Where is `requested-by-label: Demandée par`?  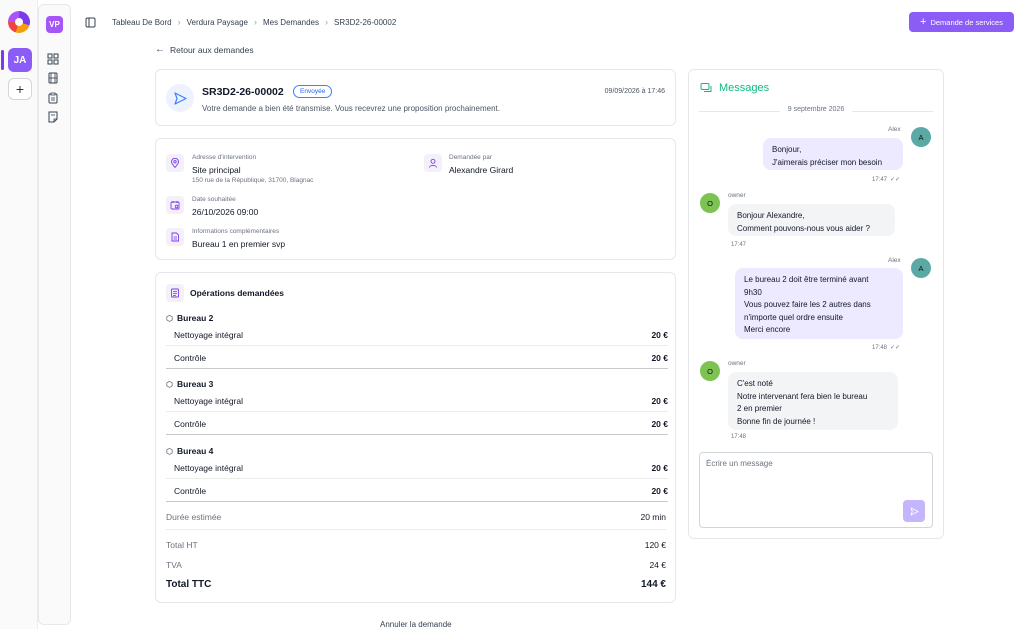 requested-by-label: Demandée par is located at coordinates (470, 157).